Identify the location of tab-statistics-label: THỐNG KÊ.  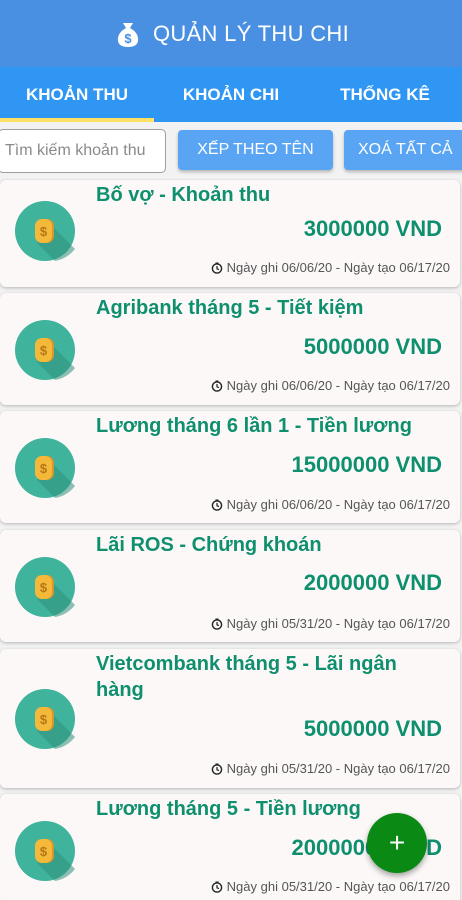
(385, 94).